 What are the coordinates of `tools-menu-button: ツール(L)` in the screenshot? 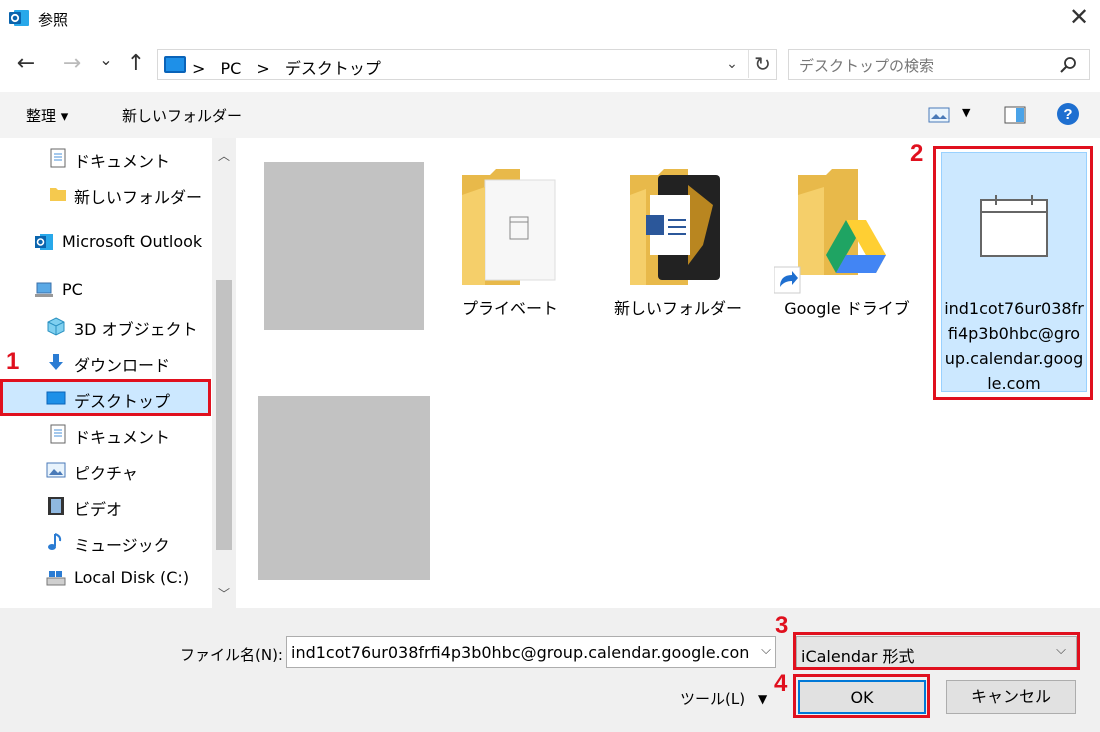 It's located at (712, 698).